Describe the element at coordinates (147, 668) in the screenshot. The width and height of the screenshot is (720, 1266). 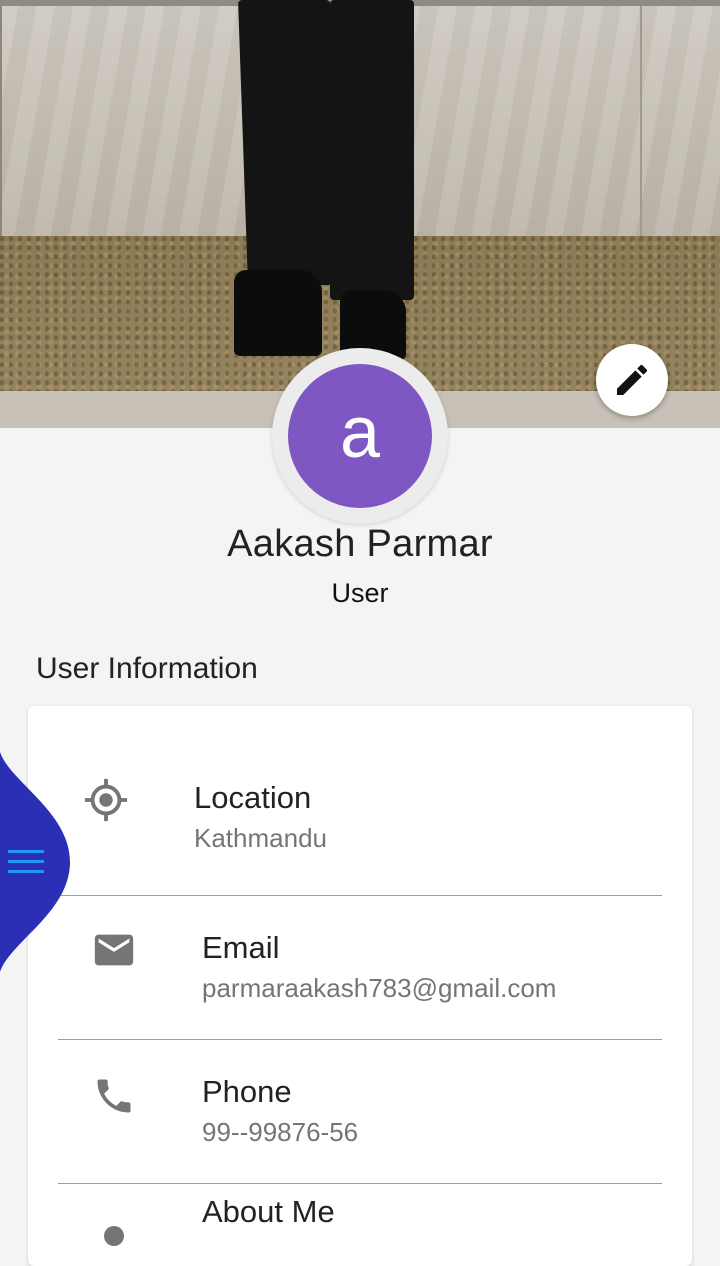
I see `section-title: User Information` at that location.